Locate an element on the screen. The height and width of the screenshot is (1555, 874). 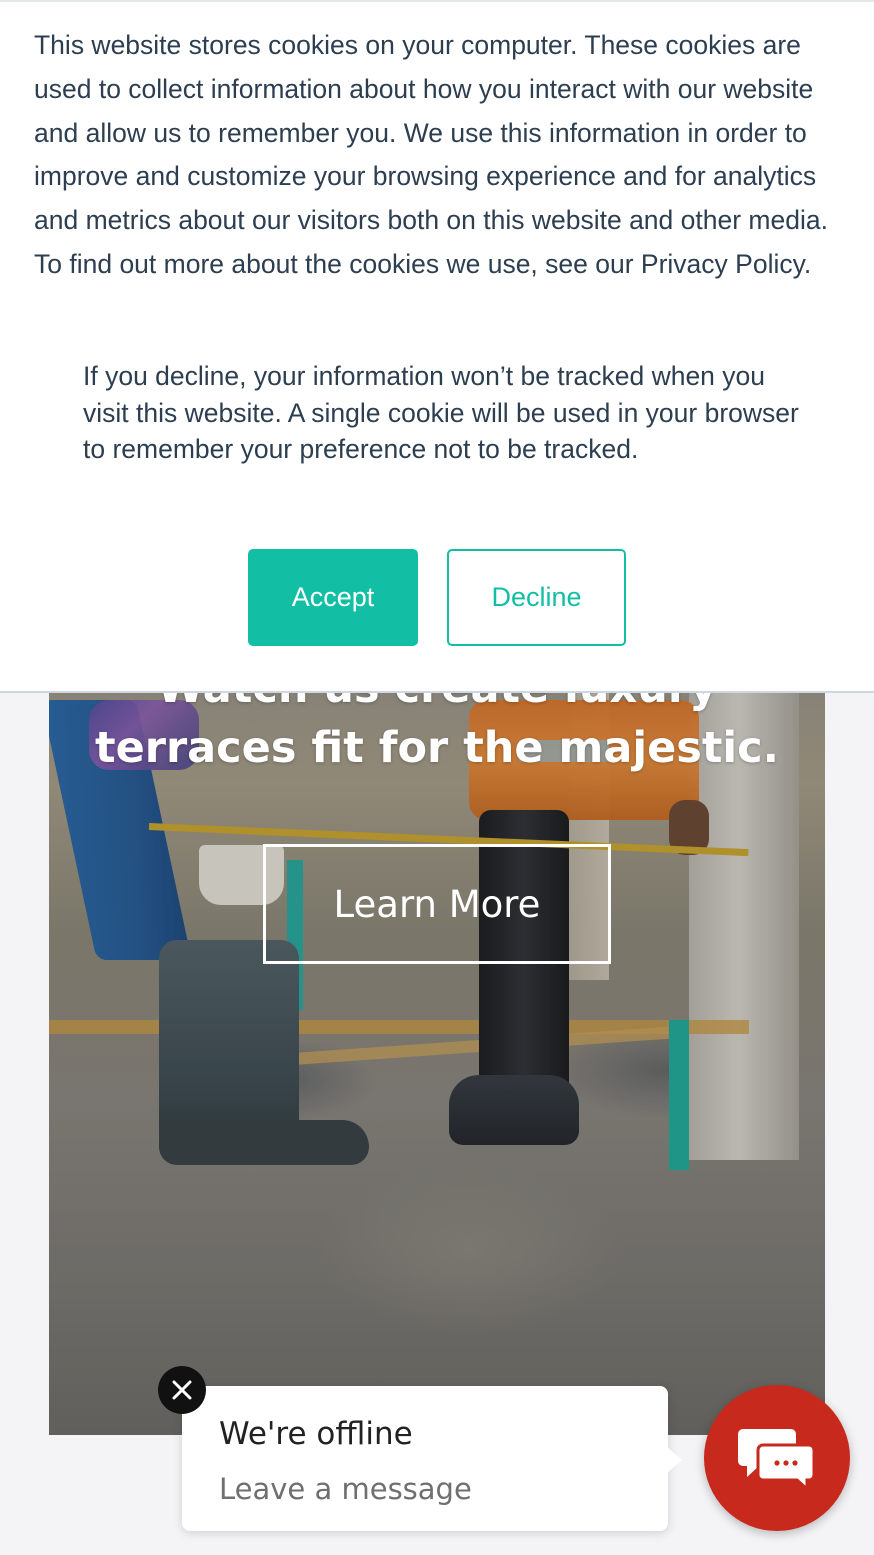
learn-more-button: Learn More is located at coordinates (437, 904).